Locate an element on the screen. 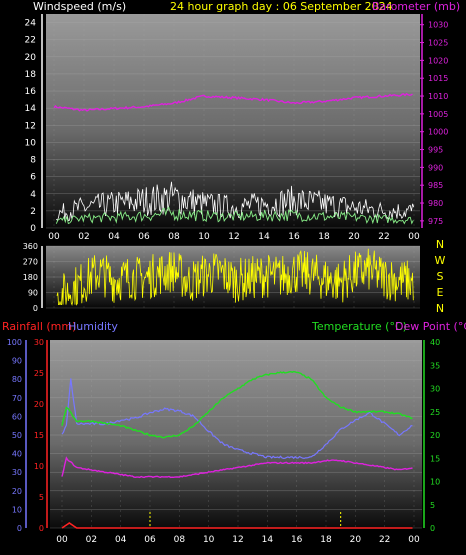 The width and height of the screenshot is (466, 555). baro-tick-label: 985 is located at coordinates (435, 185).